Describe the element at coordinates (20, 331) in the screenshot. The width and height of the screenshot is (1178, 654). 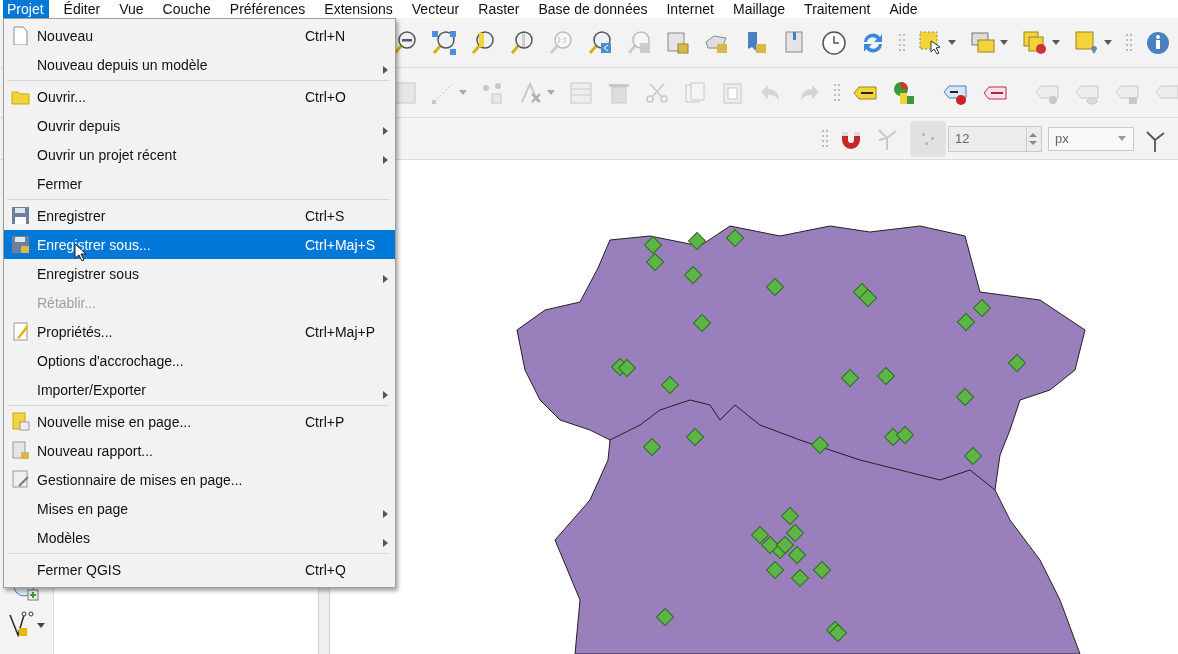
I see `notepad-icon` at that location.